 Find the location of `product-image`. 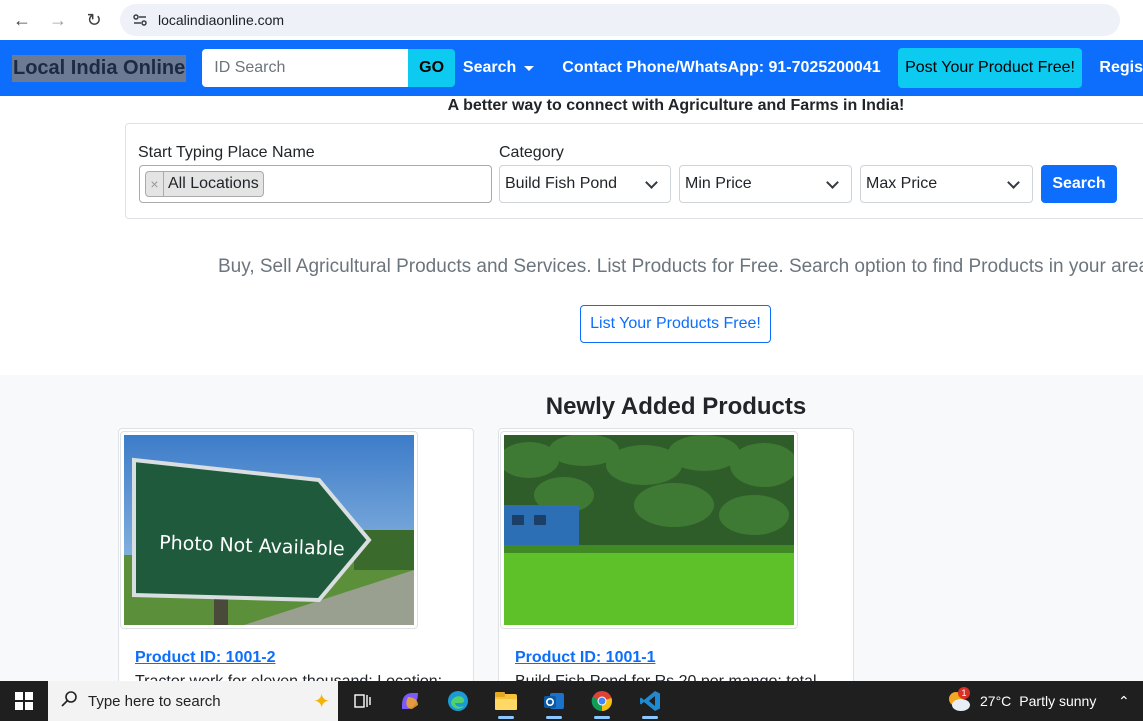

product-image is located at coordinates (649, 530).